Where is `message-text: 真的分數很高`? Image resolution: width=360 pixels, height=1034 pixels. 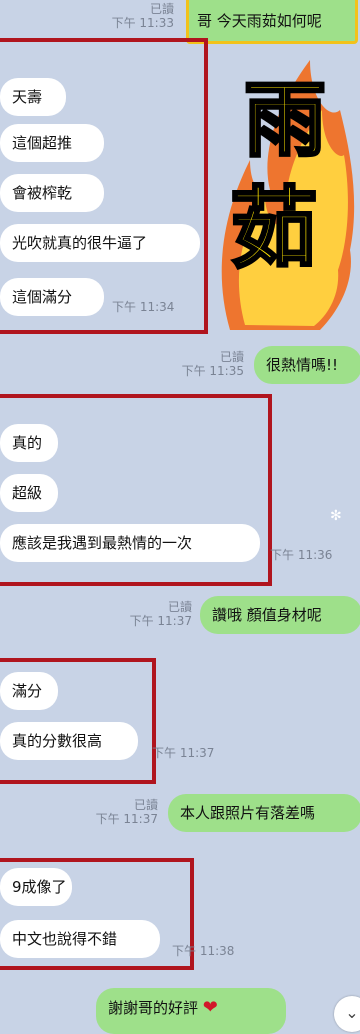 message-text: 真的分數很高 is located at coordinates (57, 741).